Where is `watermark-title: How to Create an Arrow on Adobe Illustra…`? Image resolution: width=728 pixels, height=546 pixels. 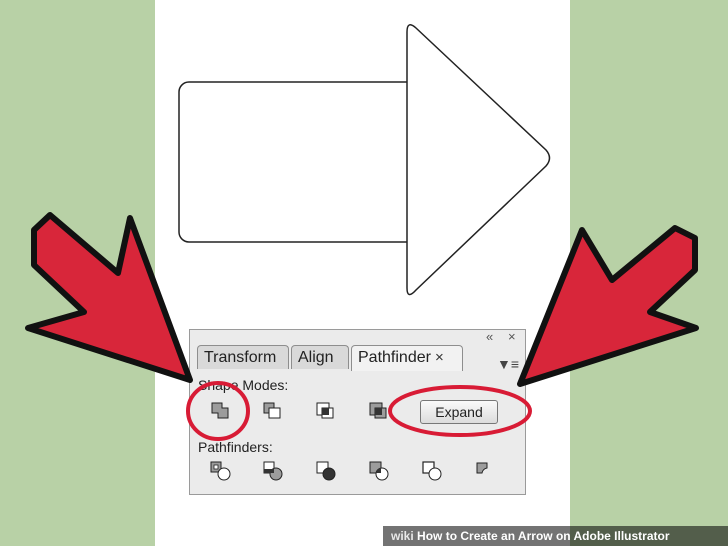 watermark-title: How to Create an Arrow on Adobe Illustra… is located at coordinates (543, 536).